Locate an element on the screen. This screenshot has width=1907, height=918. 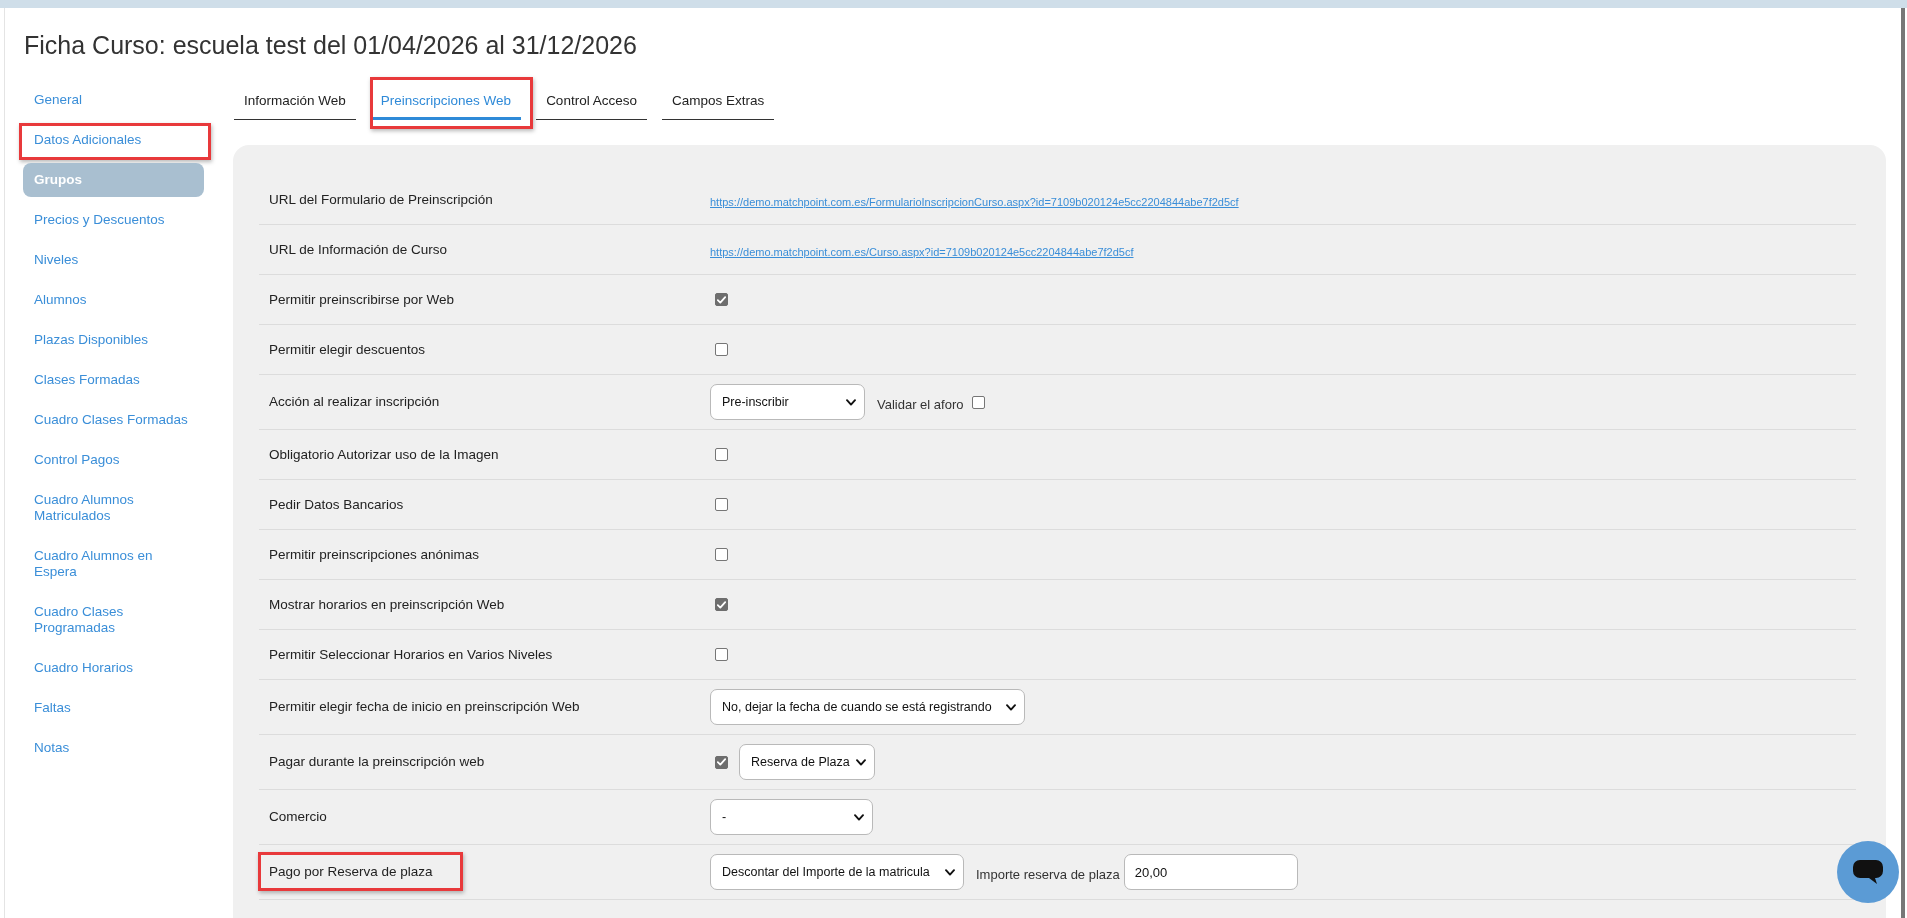
dropdown: Pre-inscribir is located at coordinates (787, 402).